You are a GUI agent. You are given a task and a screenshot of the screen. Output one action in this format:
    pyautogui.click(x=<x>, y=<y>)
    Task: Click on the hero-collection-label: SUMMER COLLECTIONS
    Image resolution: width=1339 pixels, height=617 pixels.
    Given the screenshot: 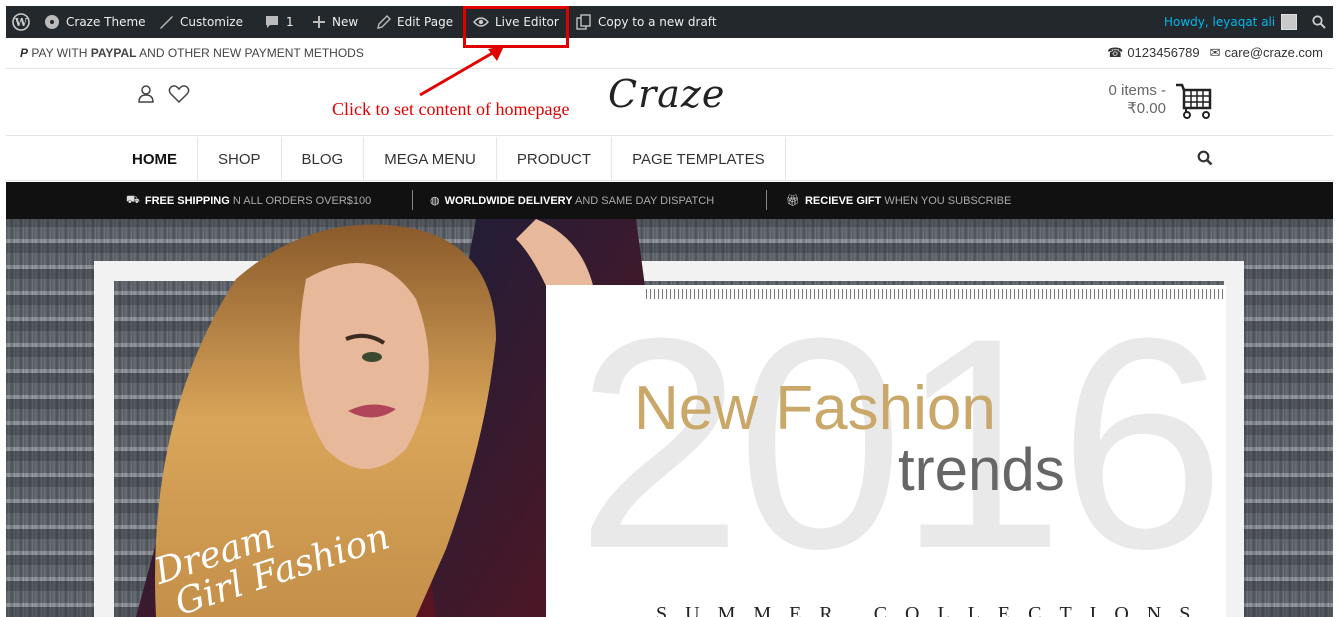 What is the action you would take?
    pyautogui.click(x=932, y=610)
    